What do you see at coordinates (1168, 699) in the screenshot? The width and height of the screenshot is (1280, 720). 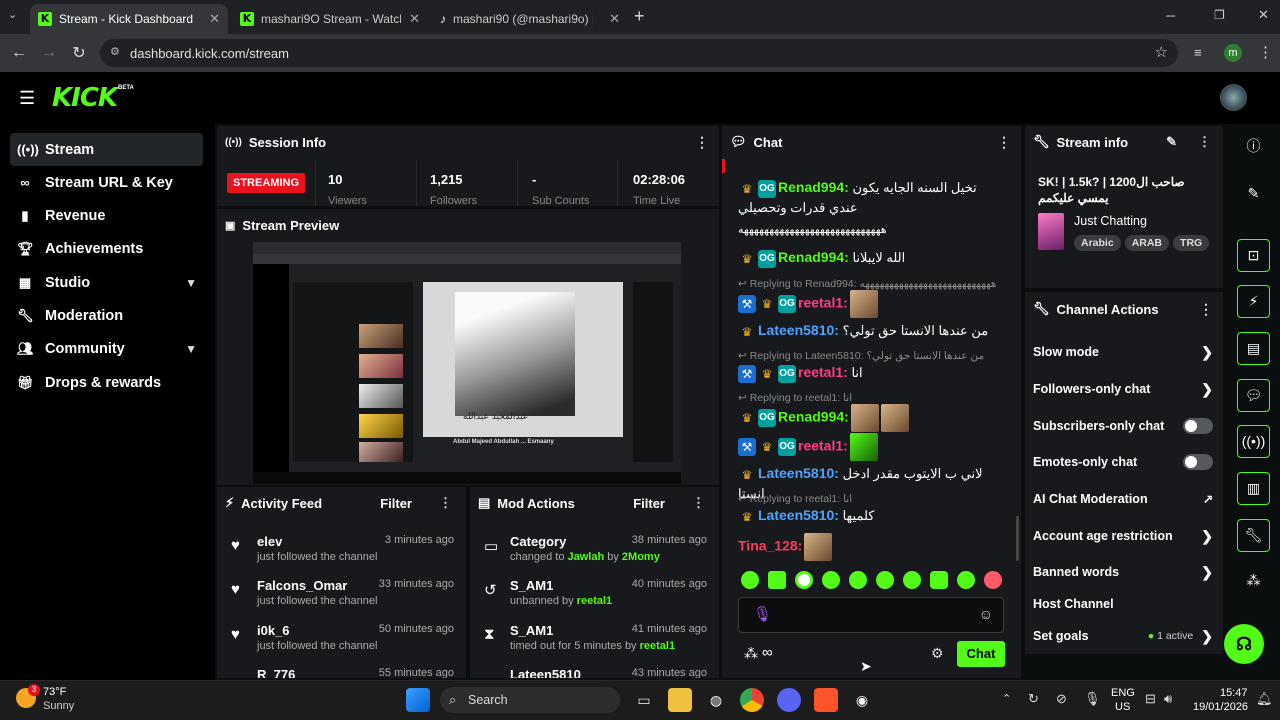 I see `volume-icon: 🔊︎` at bounding box center [1168, 699].